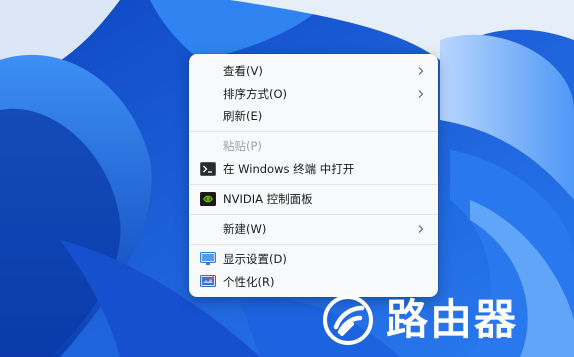 The image size is (574, 357). I want to click on menu-item-open-in-terminal: 在 Windows 终端 中打开, so click(313, 169).